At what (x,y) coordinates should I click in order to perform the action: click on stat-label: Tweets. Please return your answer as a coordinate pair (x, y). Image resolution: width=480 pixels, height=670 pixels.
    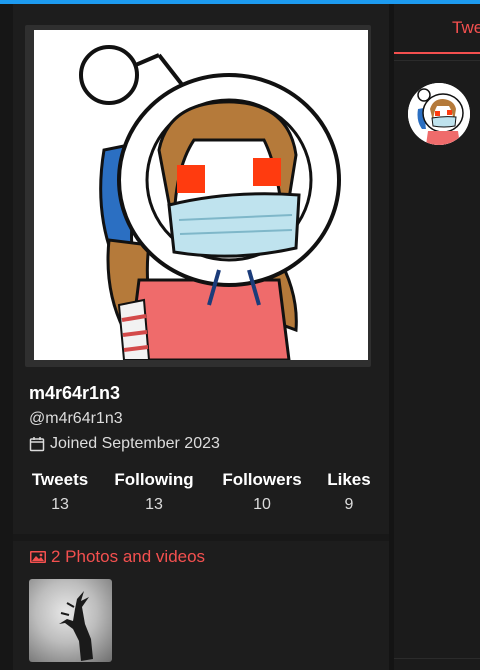
    Looking at the image, I should click on (60, 479).